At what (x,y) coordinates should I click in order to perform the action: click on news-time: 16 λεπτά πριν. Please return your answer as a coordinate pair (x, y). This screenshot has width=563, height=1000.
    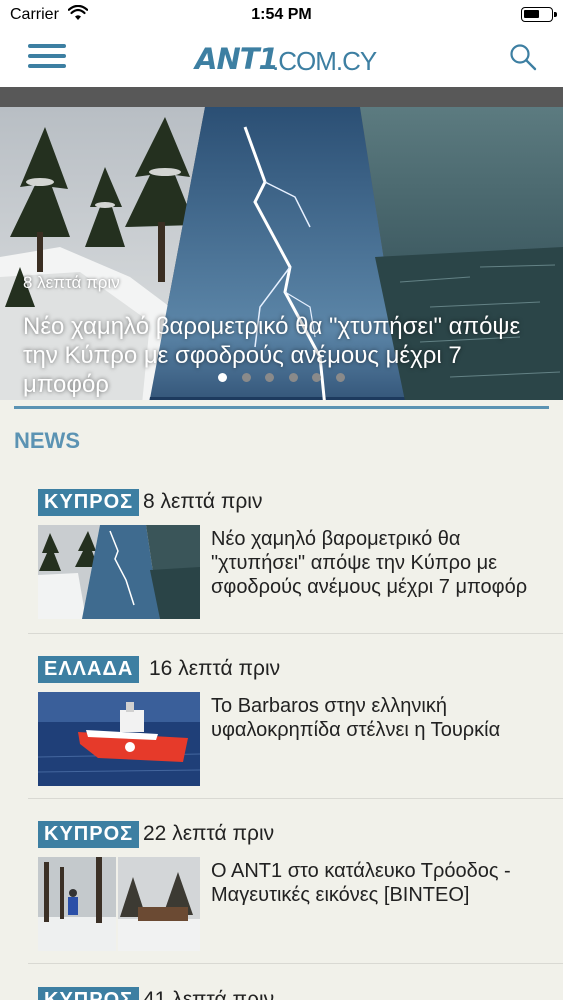
    Looking at the image, I should click on (215, 668).